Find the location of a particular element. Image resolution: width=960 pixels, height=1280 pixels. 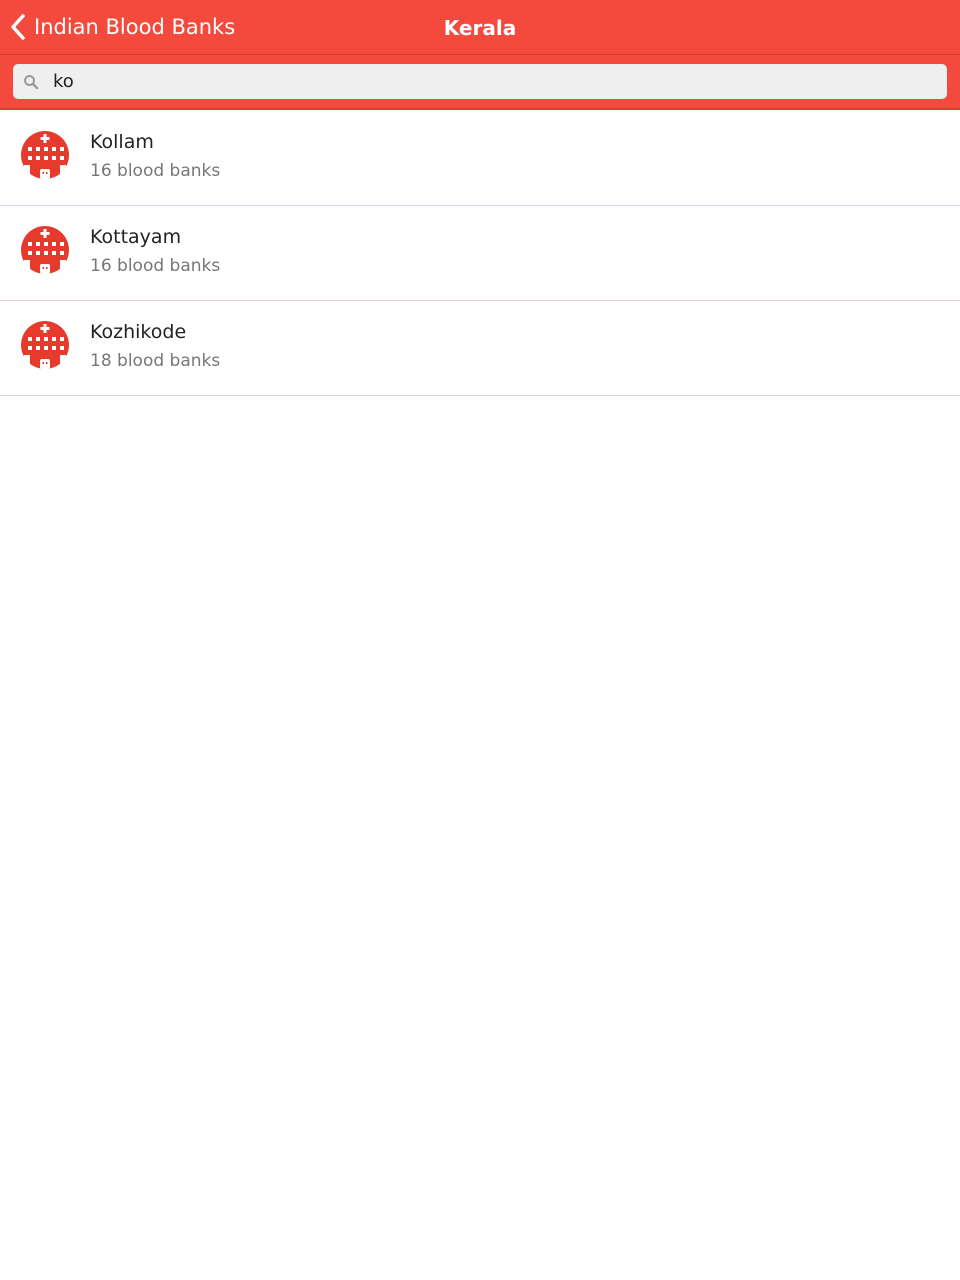

list-item-kottayam: Kottayam 16 blood banks is located at coordinates (480, 253).